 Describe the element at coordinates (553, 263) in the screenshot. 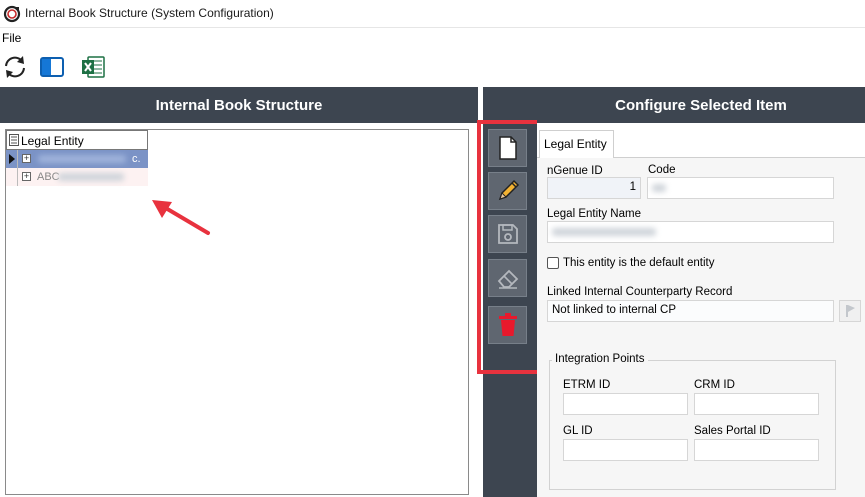

I see `default-entity-checkbox` at that location.